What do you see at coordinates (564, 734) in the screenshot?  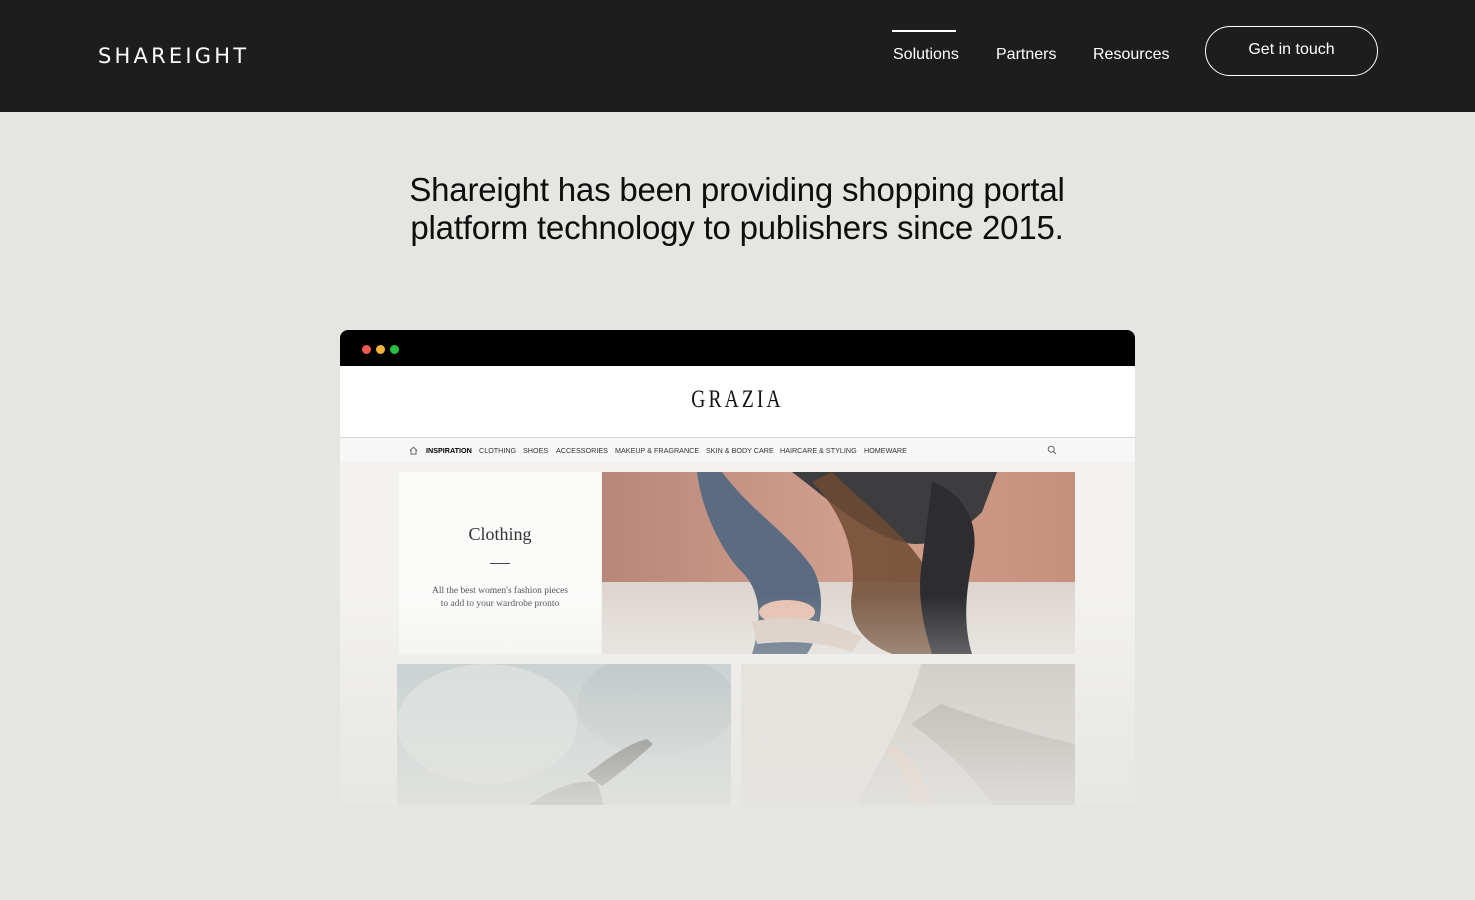 I see `shoe-thumbnail-image` at bounding box center [564, 734].